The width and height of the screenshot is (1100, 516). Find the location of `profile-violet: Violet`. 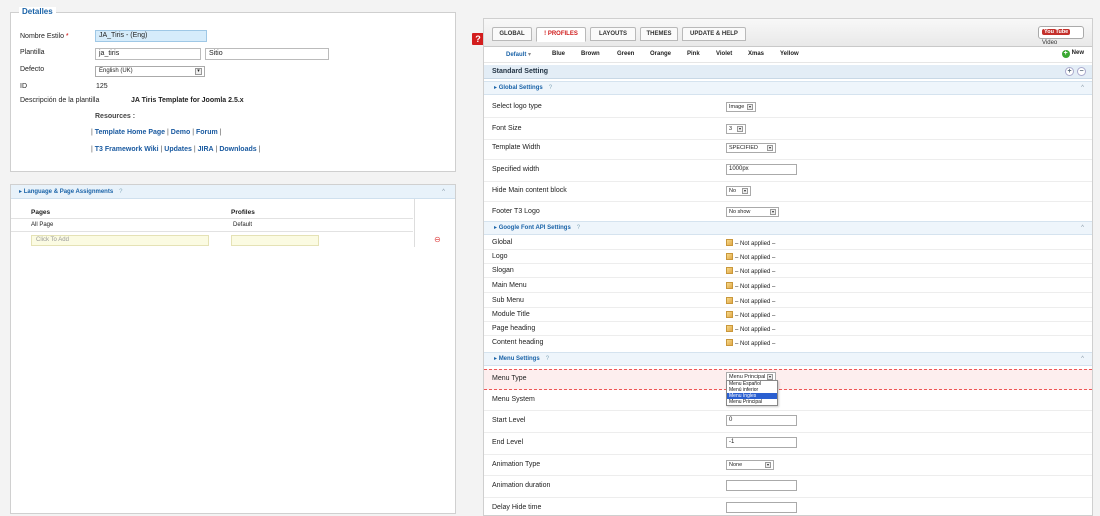

profile-violet: Violet is located at coordinates (724, 54).